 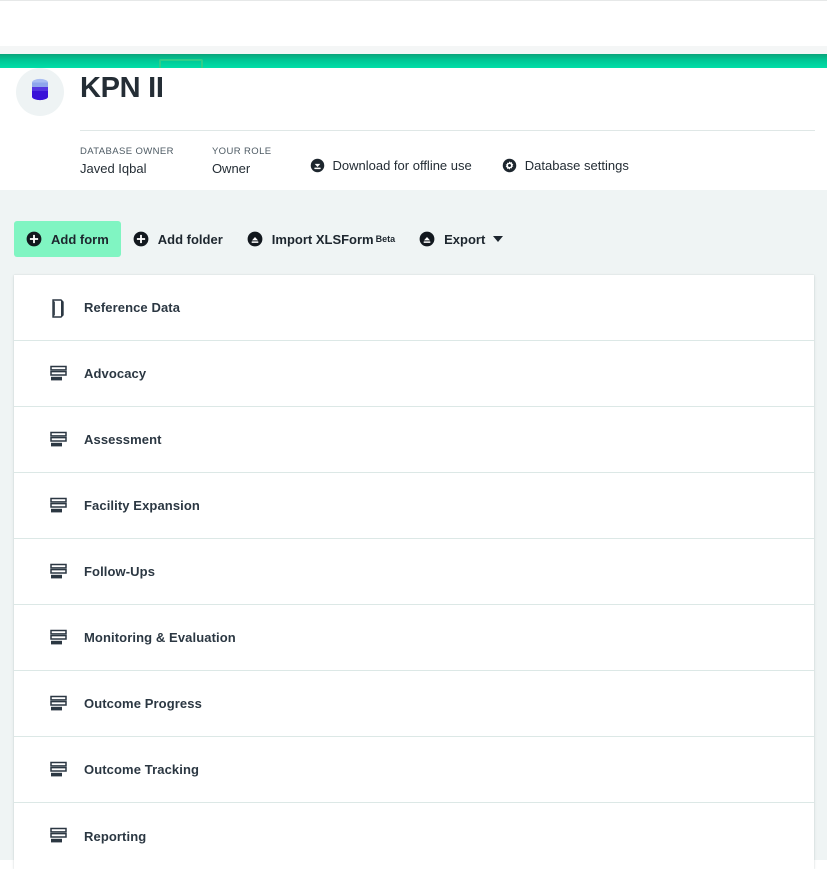 I want to click on list-item: Reference Data, so click(x=414, y=308).